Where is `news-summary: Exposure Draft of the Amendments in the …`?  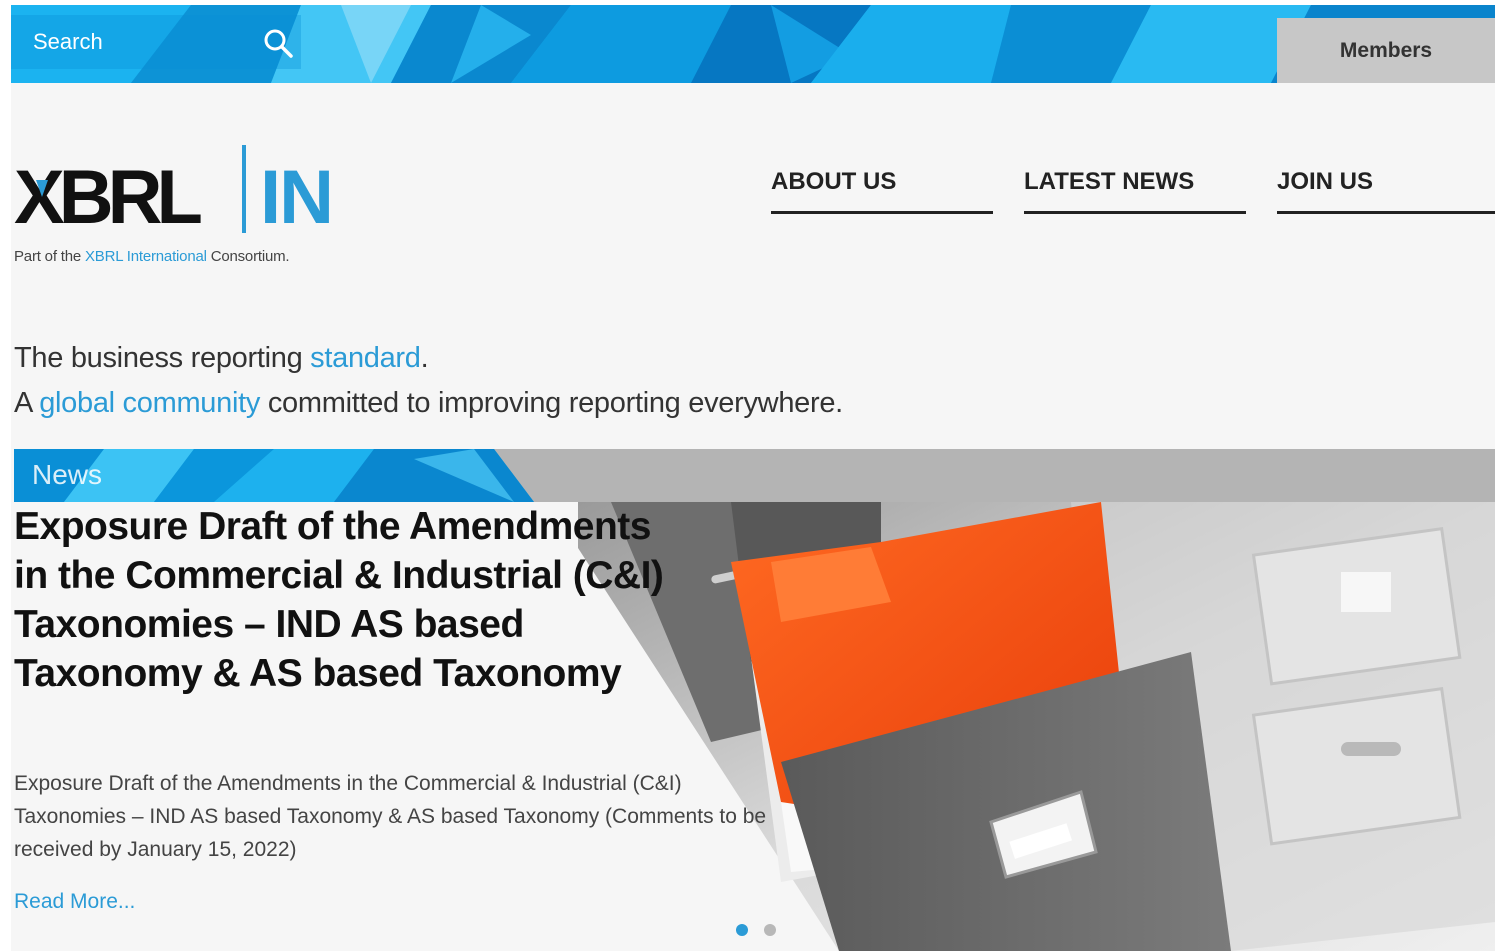 news-summary: Exposure Draft of the Amendments in the … is located at coordinates (390, 816).